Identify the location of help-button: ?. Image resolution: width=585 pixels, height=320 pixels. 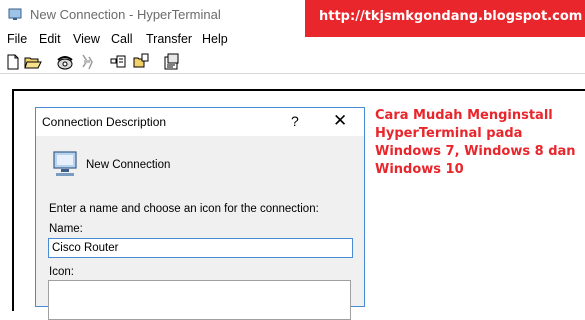
(295, 121).